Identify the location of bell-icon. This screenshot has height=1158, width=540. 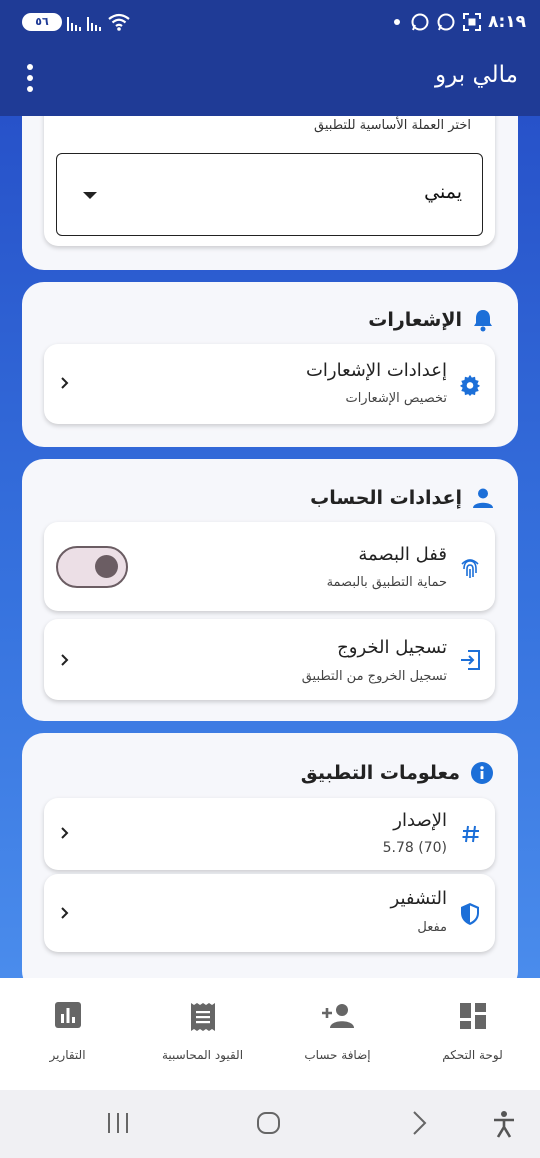
(483, 321).